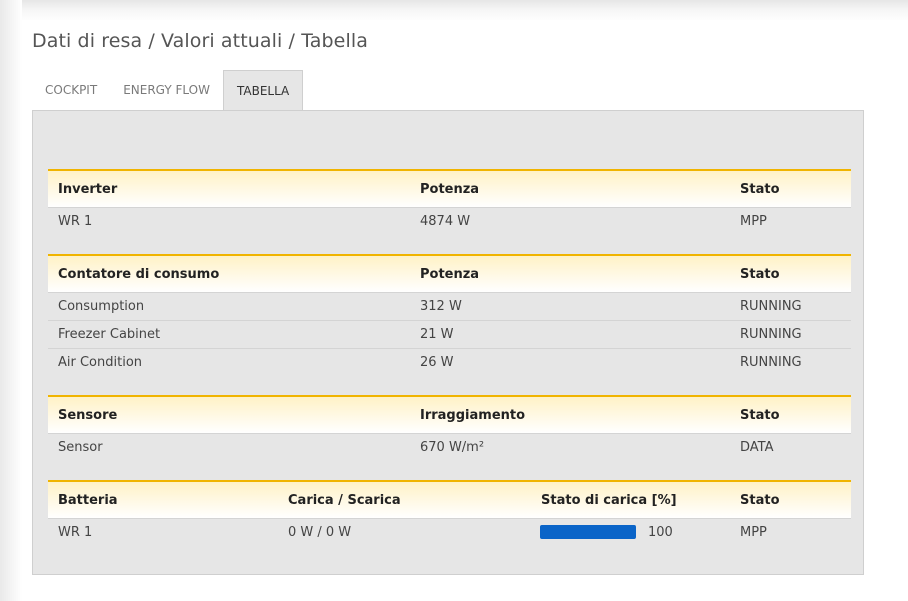  What do you see at coordinates (753, 221) in the screenshot?
I see `inverter-state: MPP` at bounding box center [753, 221].